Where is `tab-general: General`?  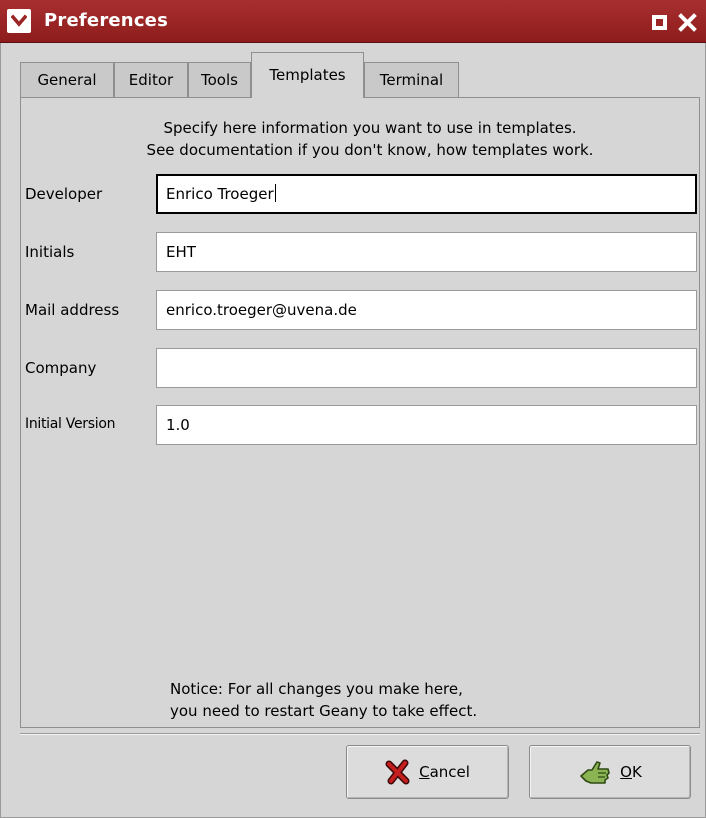 tab-general: General is located at coordinates (67, 80).